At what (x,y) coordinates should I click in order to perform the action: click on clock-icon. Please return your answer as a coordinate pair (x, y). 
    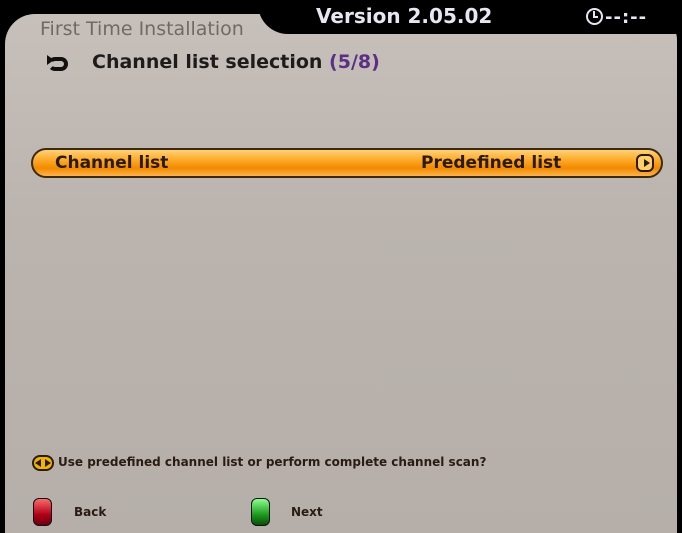
    Looking at the image, I should click on (594, 16).